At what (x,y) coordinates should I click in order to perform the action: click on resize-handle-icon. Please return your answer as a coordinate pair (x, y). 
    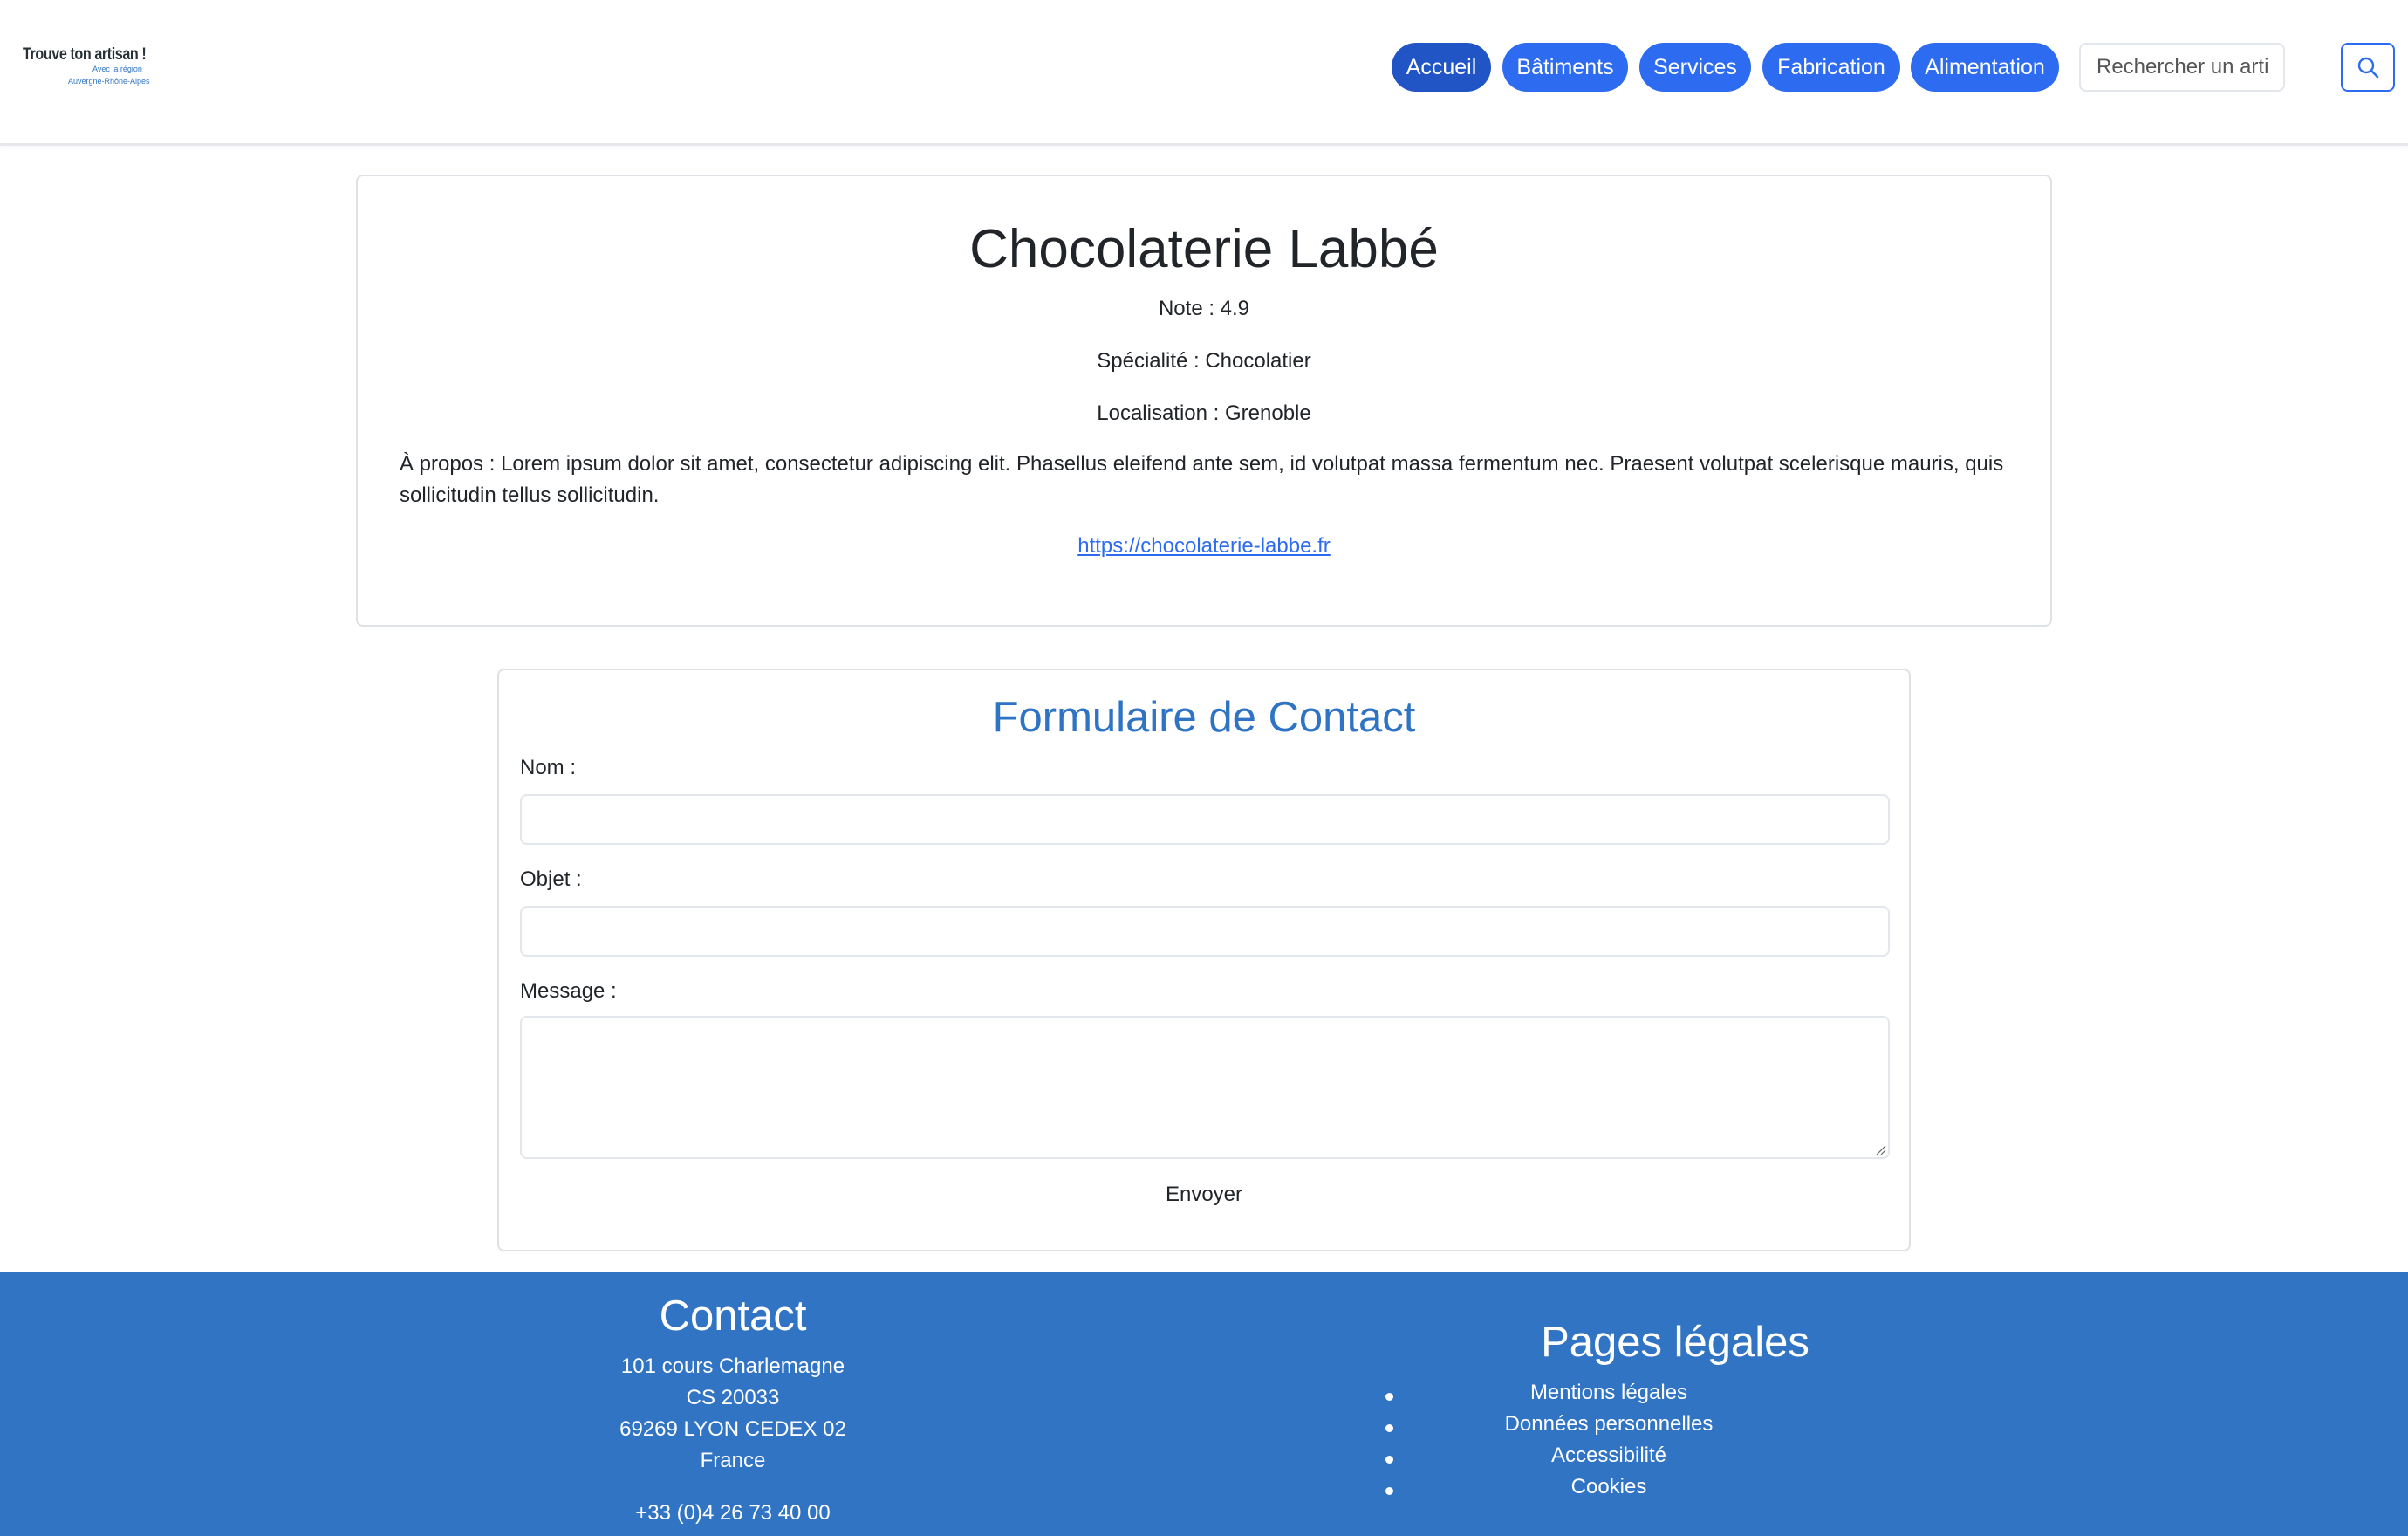
    Looking at the image, I should click on (1881, 1150).